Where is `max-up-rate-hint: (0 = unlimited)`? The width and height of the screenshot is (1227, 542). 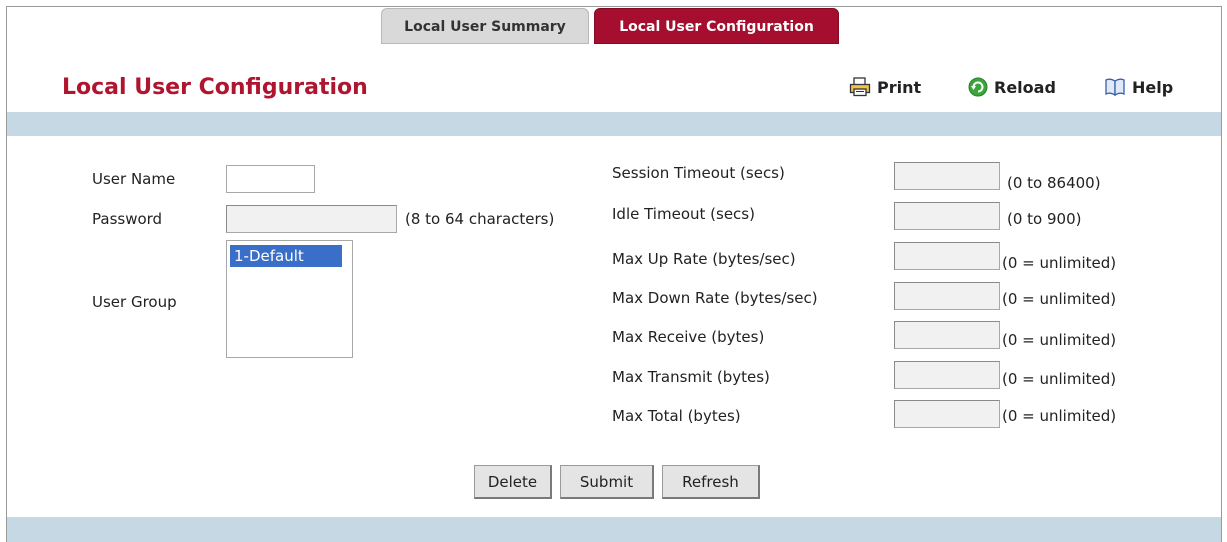
max-up-rate-hint: (0 = unlimited) is located at coordinates (1059, 263).